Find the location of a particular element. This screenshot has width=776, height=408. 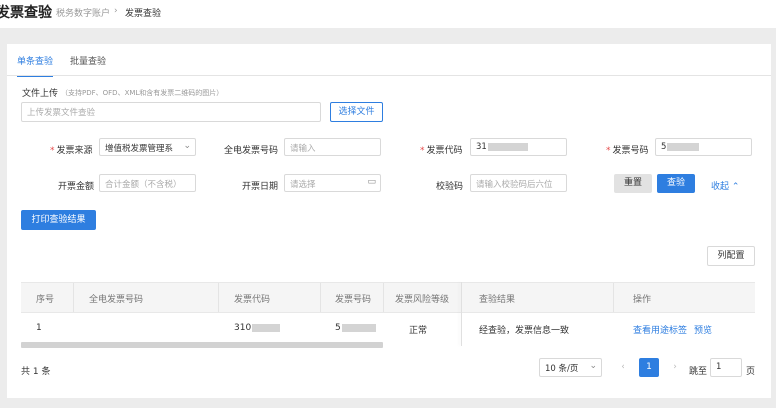

amount-label: 开票金额 is located at coordinates (76, 187).